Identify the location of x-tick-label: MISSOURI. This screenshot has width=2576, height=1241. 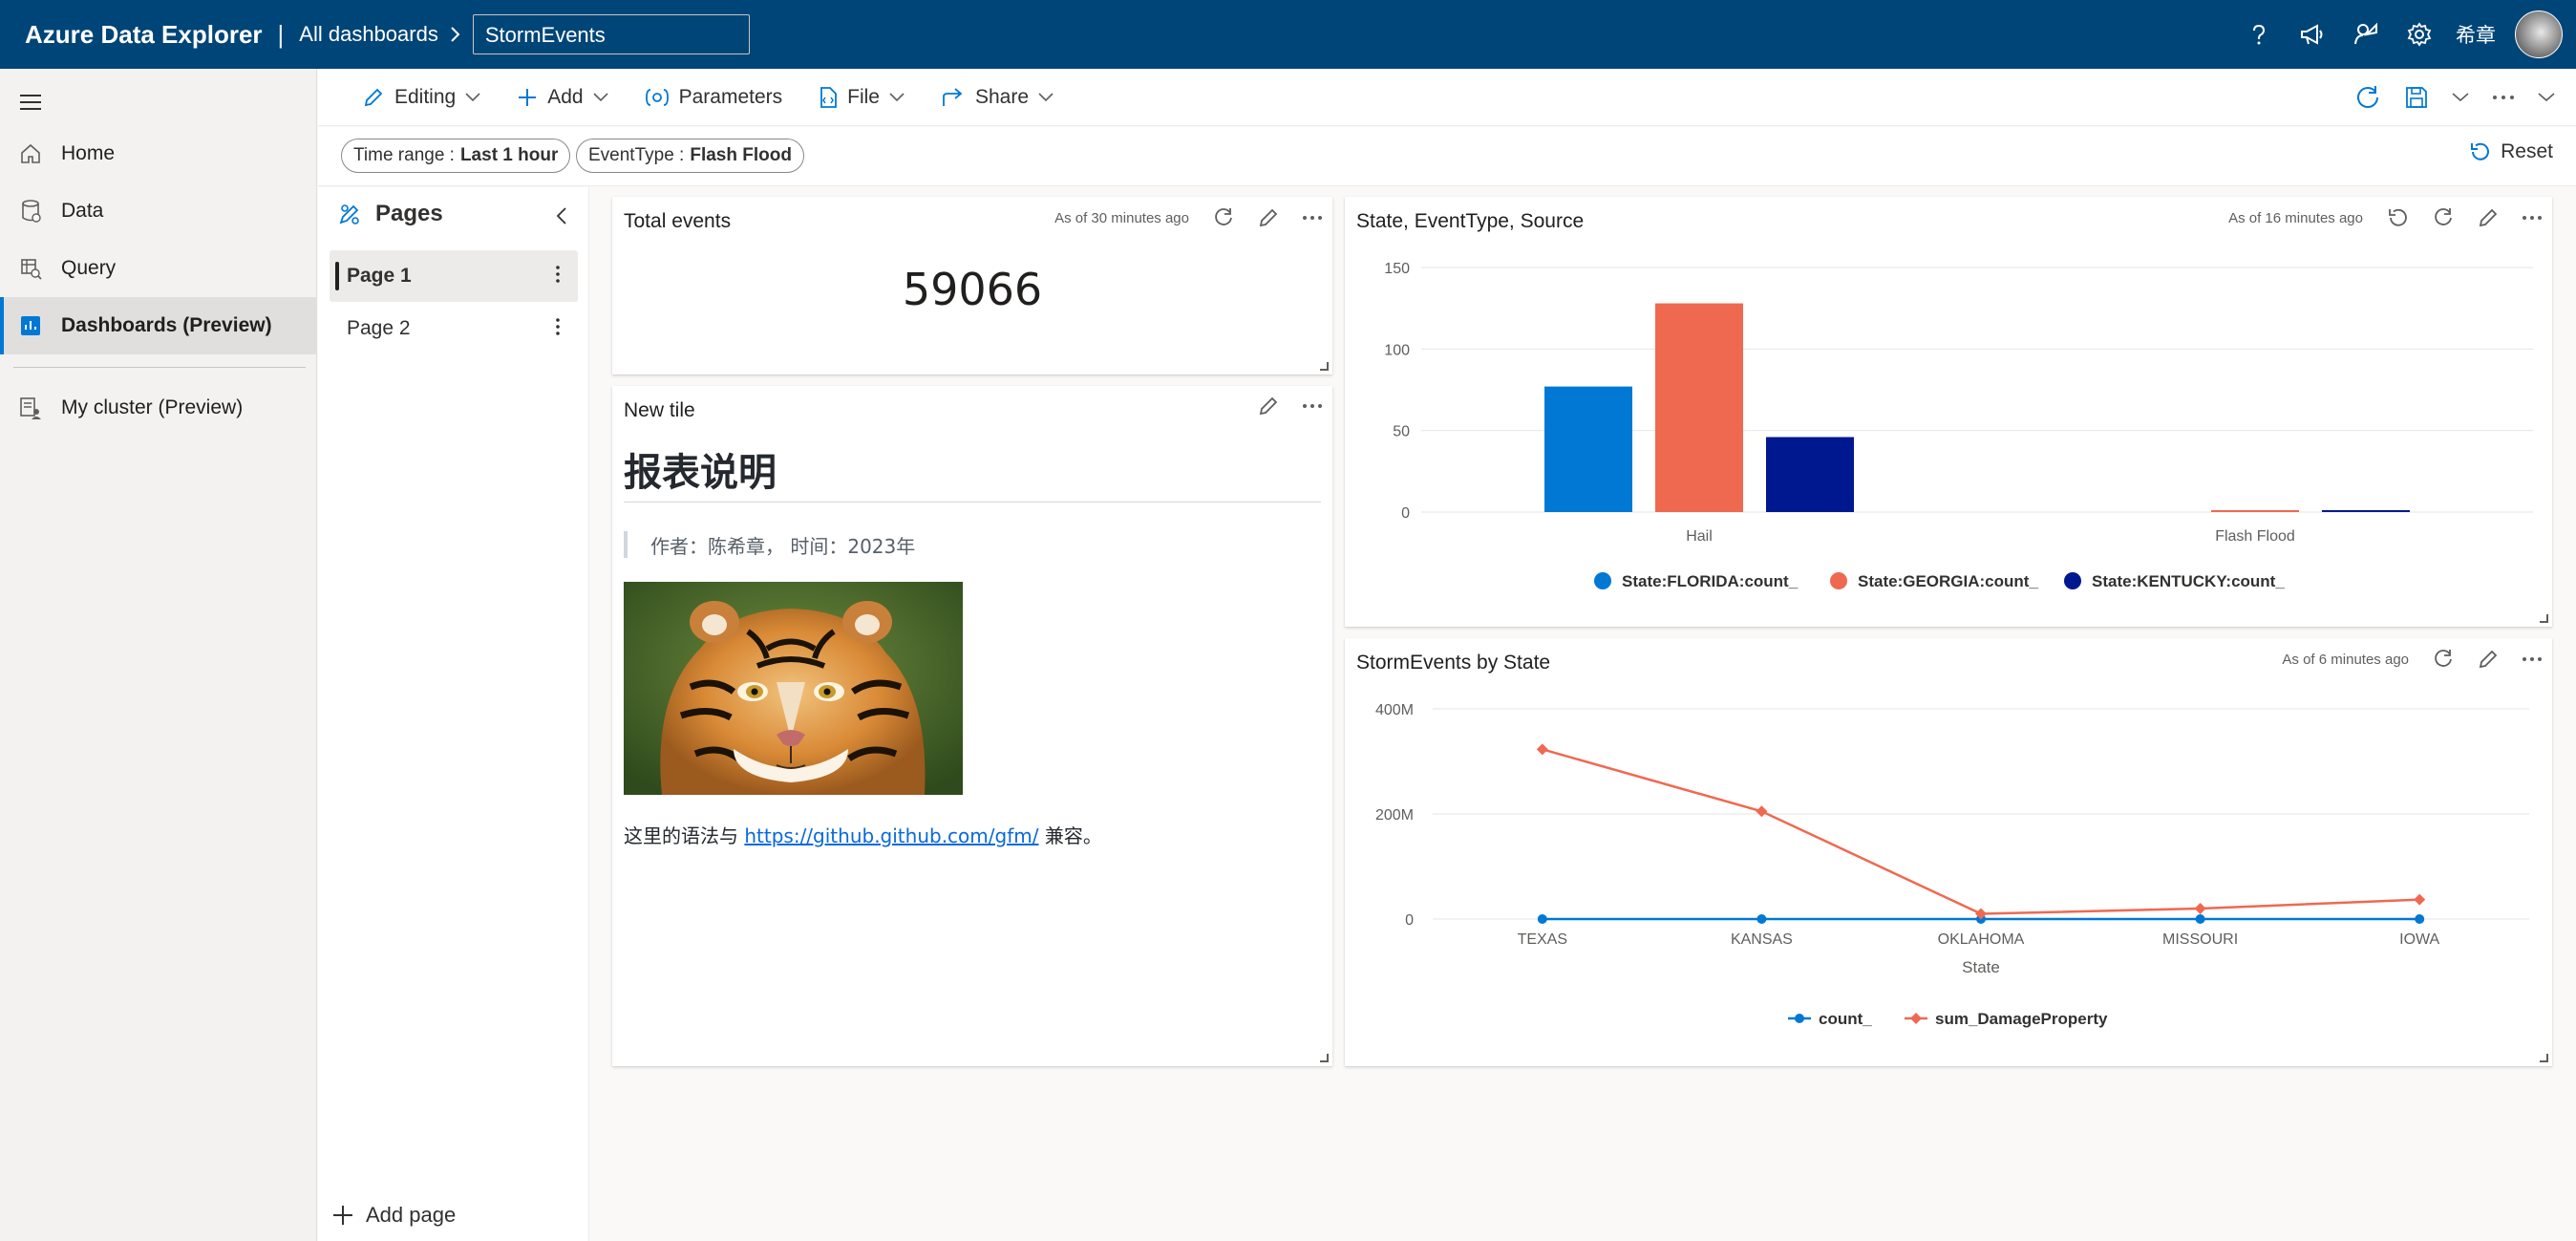
(2200, 939).